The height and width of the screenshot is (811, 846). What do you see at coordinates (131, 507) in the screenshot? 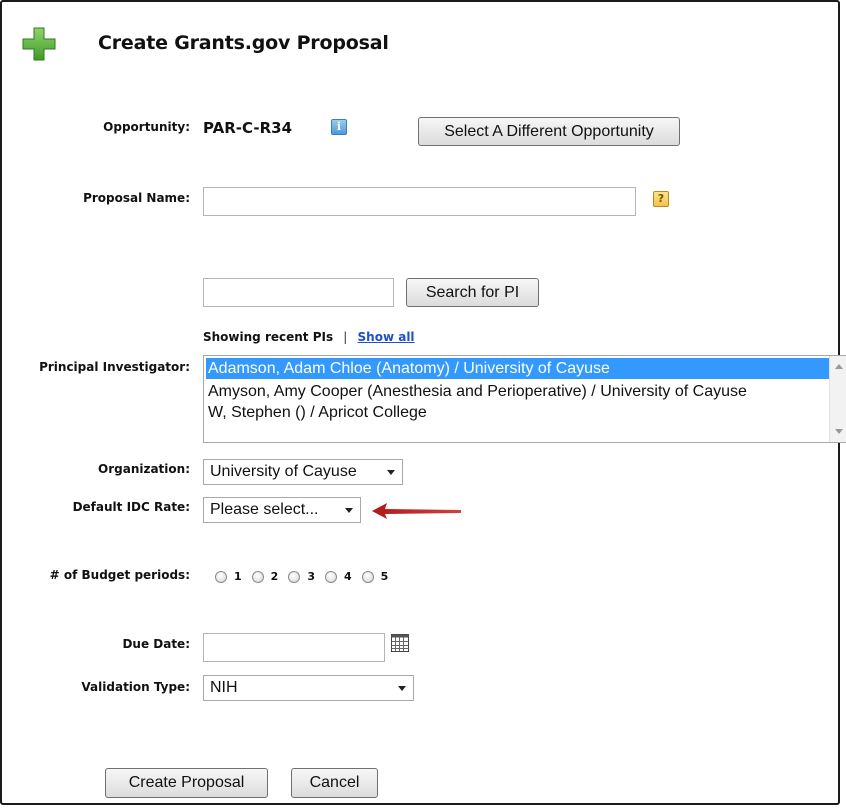
I see `idc-rate-label: Default IDC Rate:` at bounding box center [131, 507].